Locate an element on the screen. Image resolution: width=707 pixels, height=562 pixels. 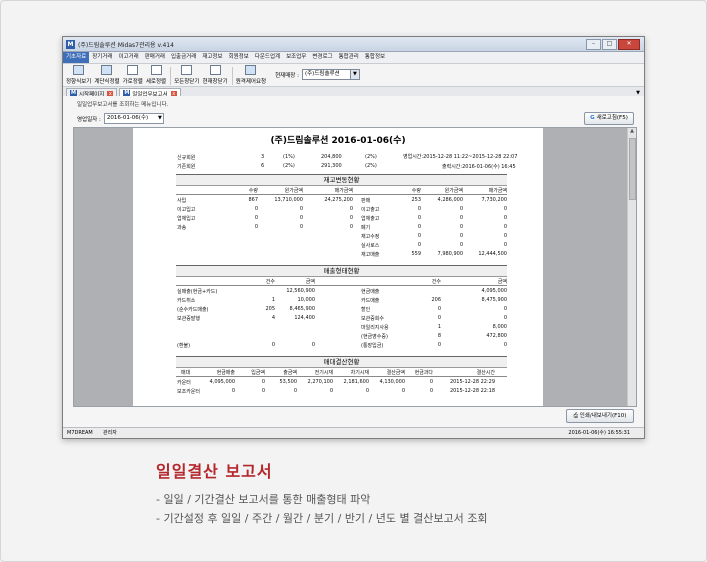
table-cell: 카드매출 is located at coordinates (370, 301).